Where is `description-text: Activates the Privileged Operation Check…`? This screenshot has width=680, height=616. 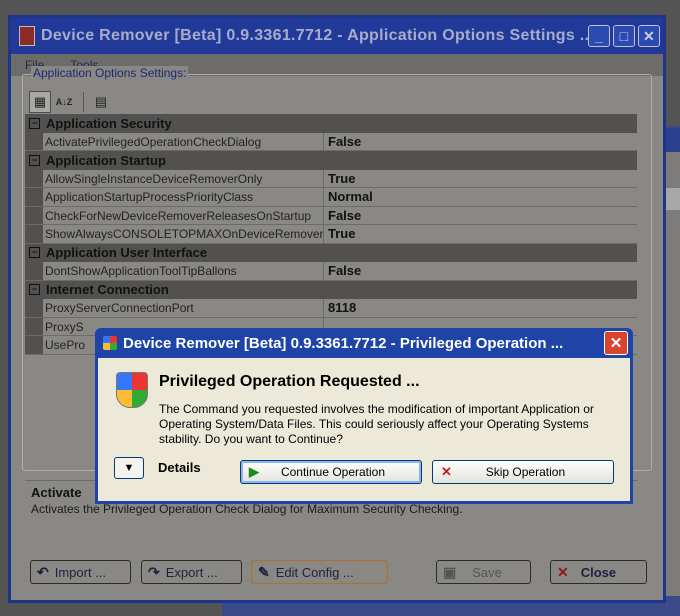
description-text: Activates the Privileged Operation Check… is located at coordinates (247, 509).